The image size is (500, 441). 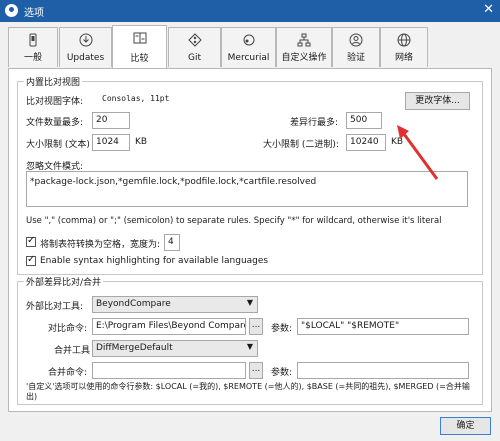 What do you see at coordinates (282, 329) in the screenshot?
I see `compare-params-label: 参数:` at bounding box center [282, 329].